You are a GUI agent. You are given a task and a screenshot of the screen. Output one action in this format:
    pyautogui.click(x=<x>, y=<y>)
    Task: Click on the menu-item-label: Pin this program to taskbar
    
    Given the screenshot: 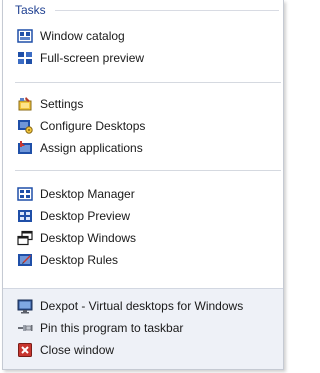 What is the action you would take?
    pyautogui.click(x=112, y=328)
    